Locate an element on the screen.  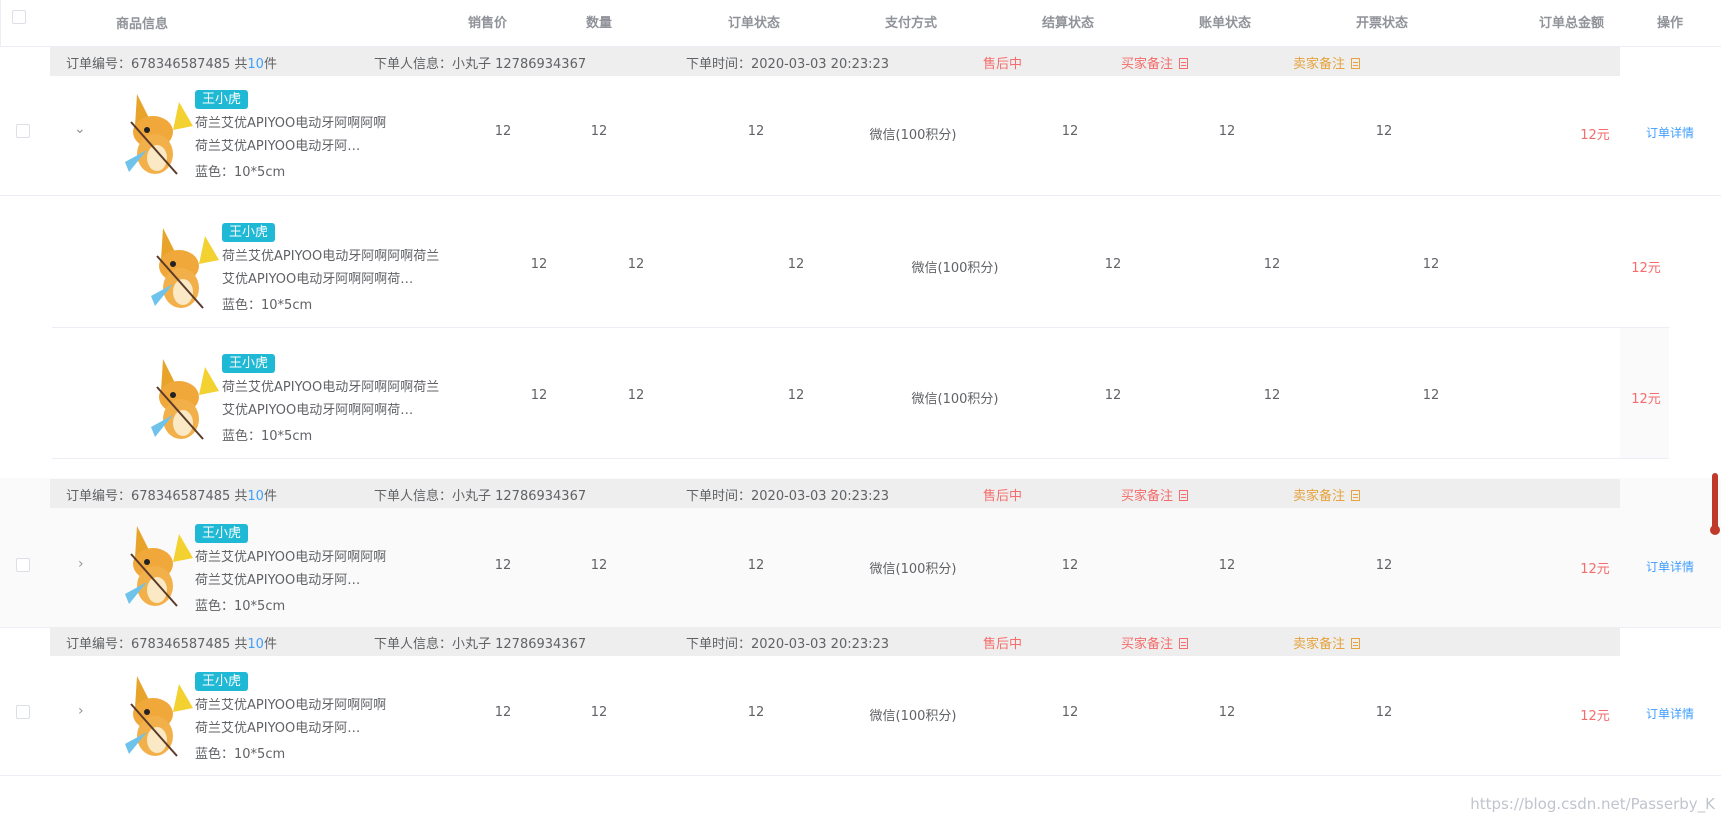
header-action: 操作 is located at coordinates (1670, 23).